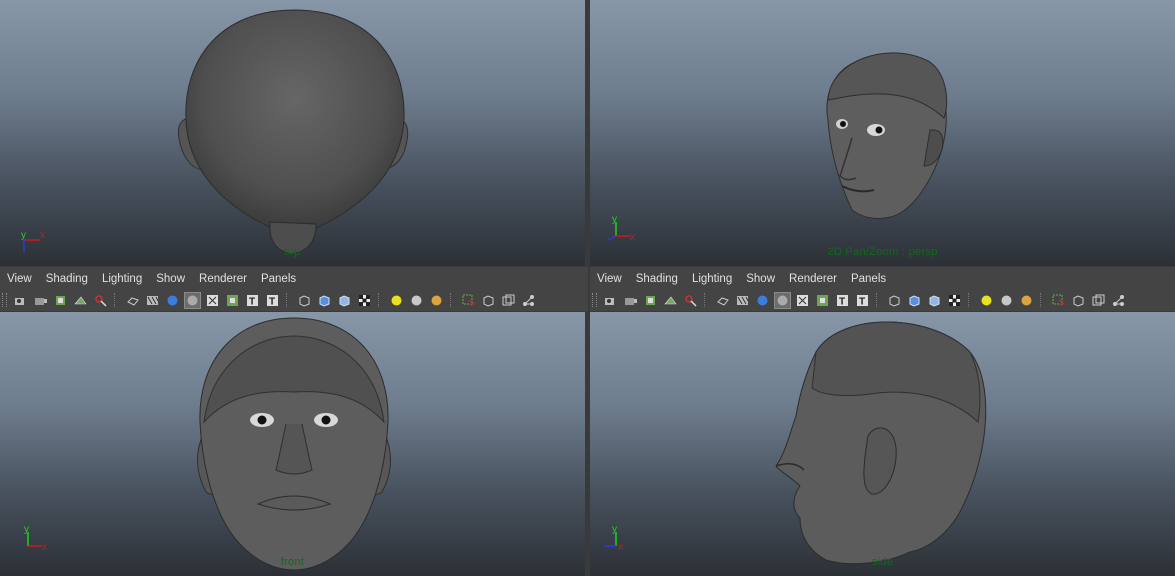  I want to click on viewport-label: side, so click(882, 562).